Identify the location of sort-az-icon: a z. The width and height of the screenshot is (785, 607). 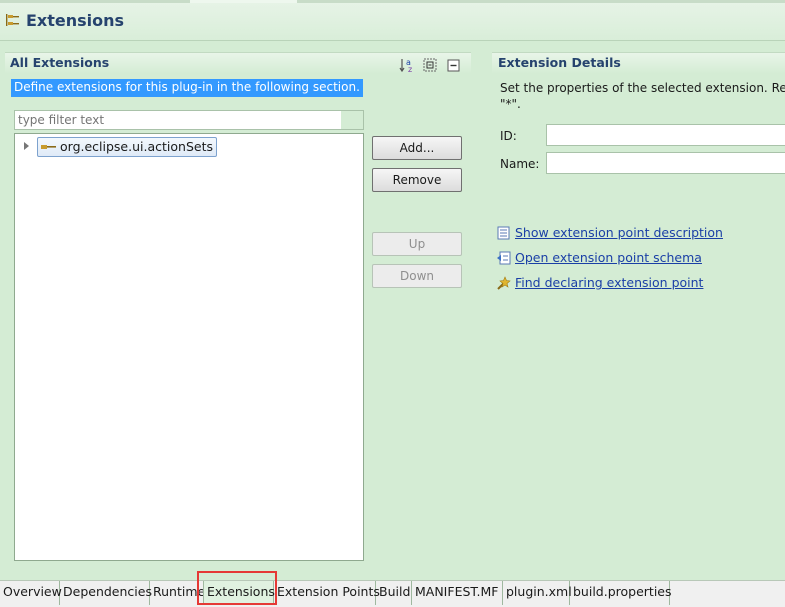
(407, 65).